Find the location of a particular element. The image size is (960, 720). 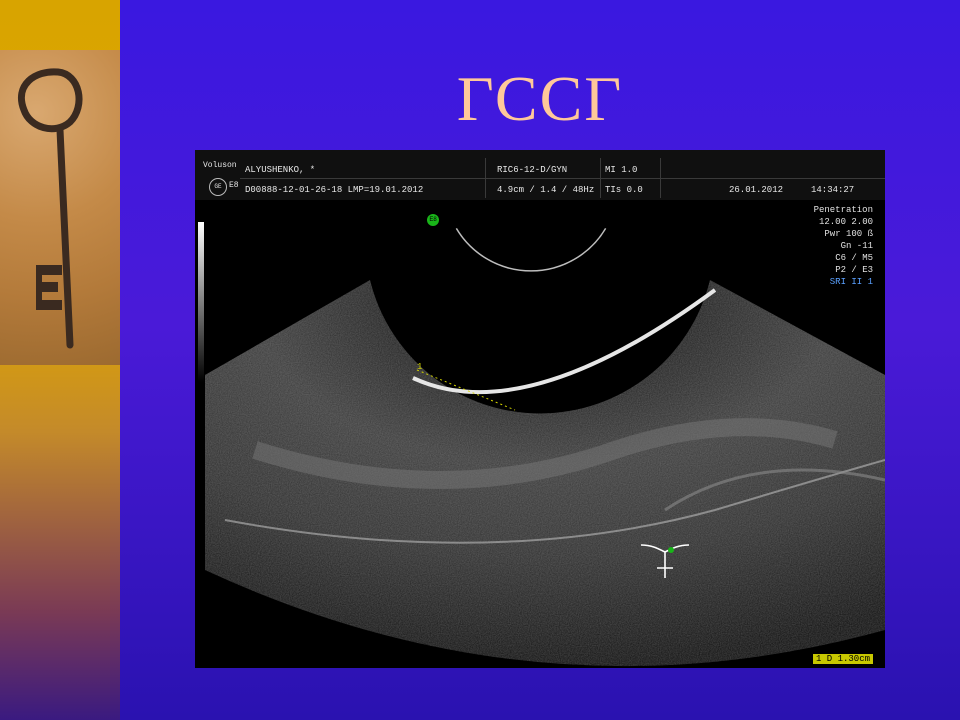

device-model: E8 is located at coordinates (234, 185).